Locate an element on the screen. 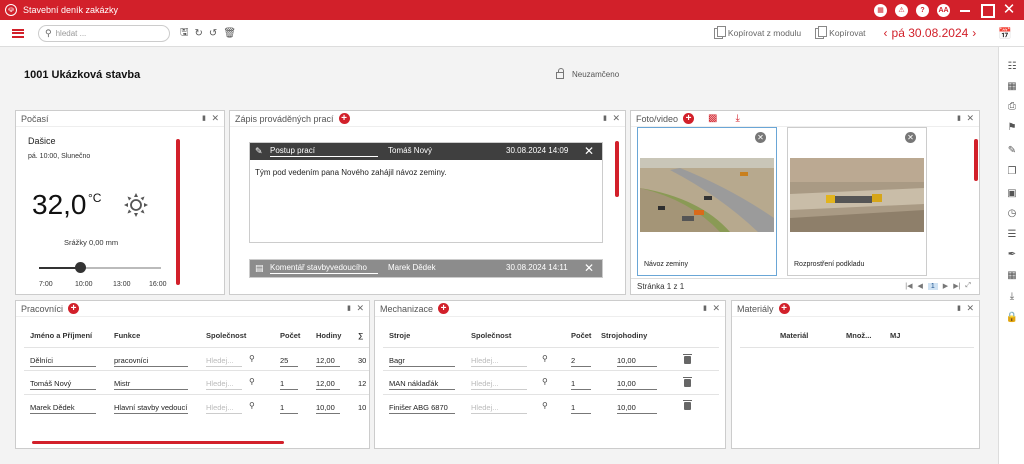 Image resolution: width=1024 pixels, height=464 pixels. worker-name-field: Dělníci is located at coordinates (63, 361).